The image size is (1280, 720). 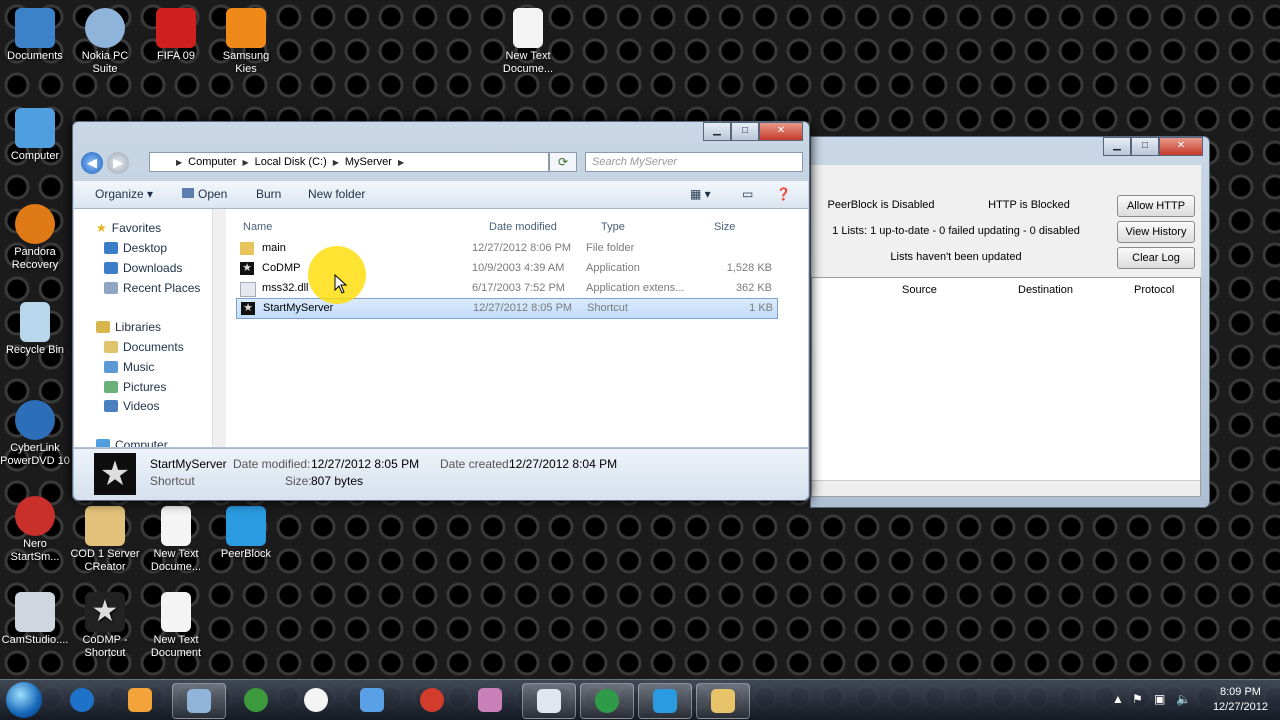 I want to click on nav-music: Music, so click(x=129, y=367).